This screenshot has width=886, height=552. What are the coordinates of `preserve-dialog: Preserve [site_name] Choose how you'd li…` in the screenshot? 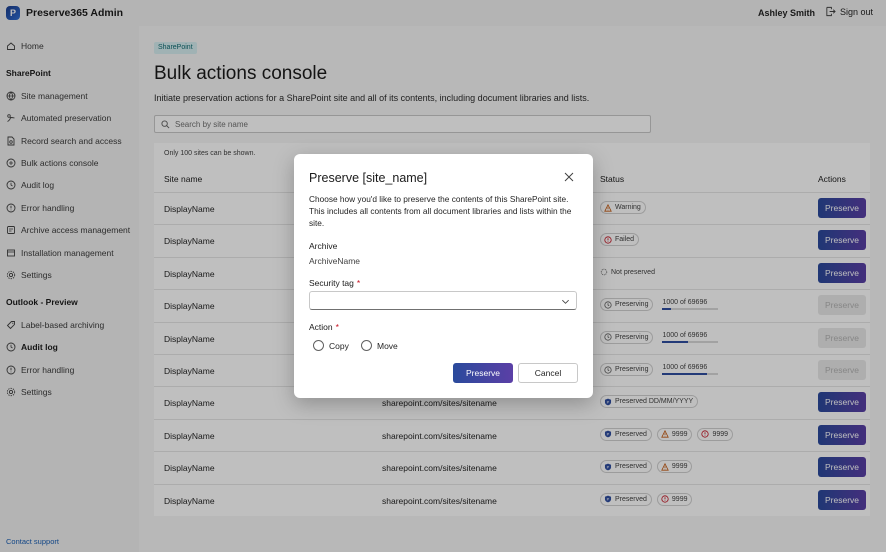 It's located at (443, 276).